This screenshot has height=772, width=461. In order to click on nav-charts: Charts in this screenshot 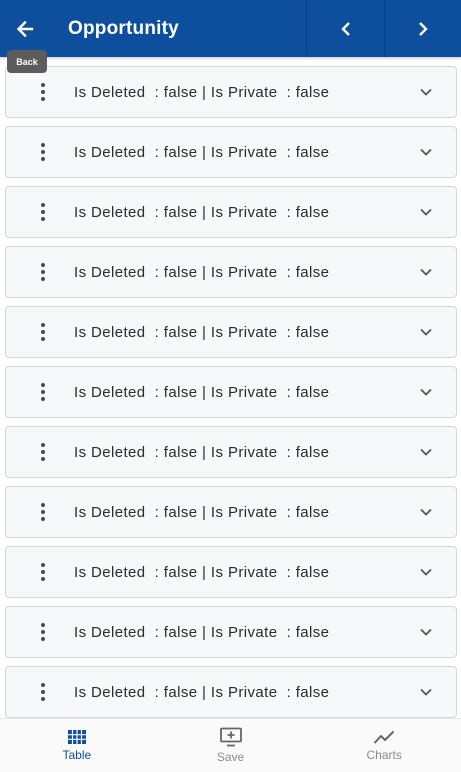, I will do `click(384, 745)`.